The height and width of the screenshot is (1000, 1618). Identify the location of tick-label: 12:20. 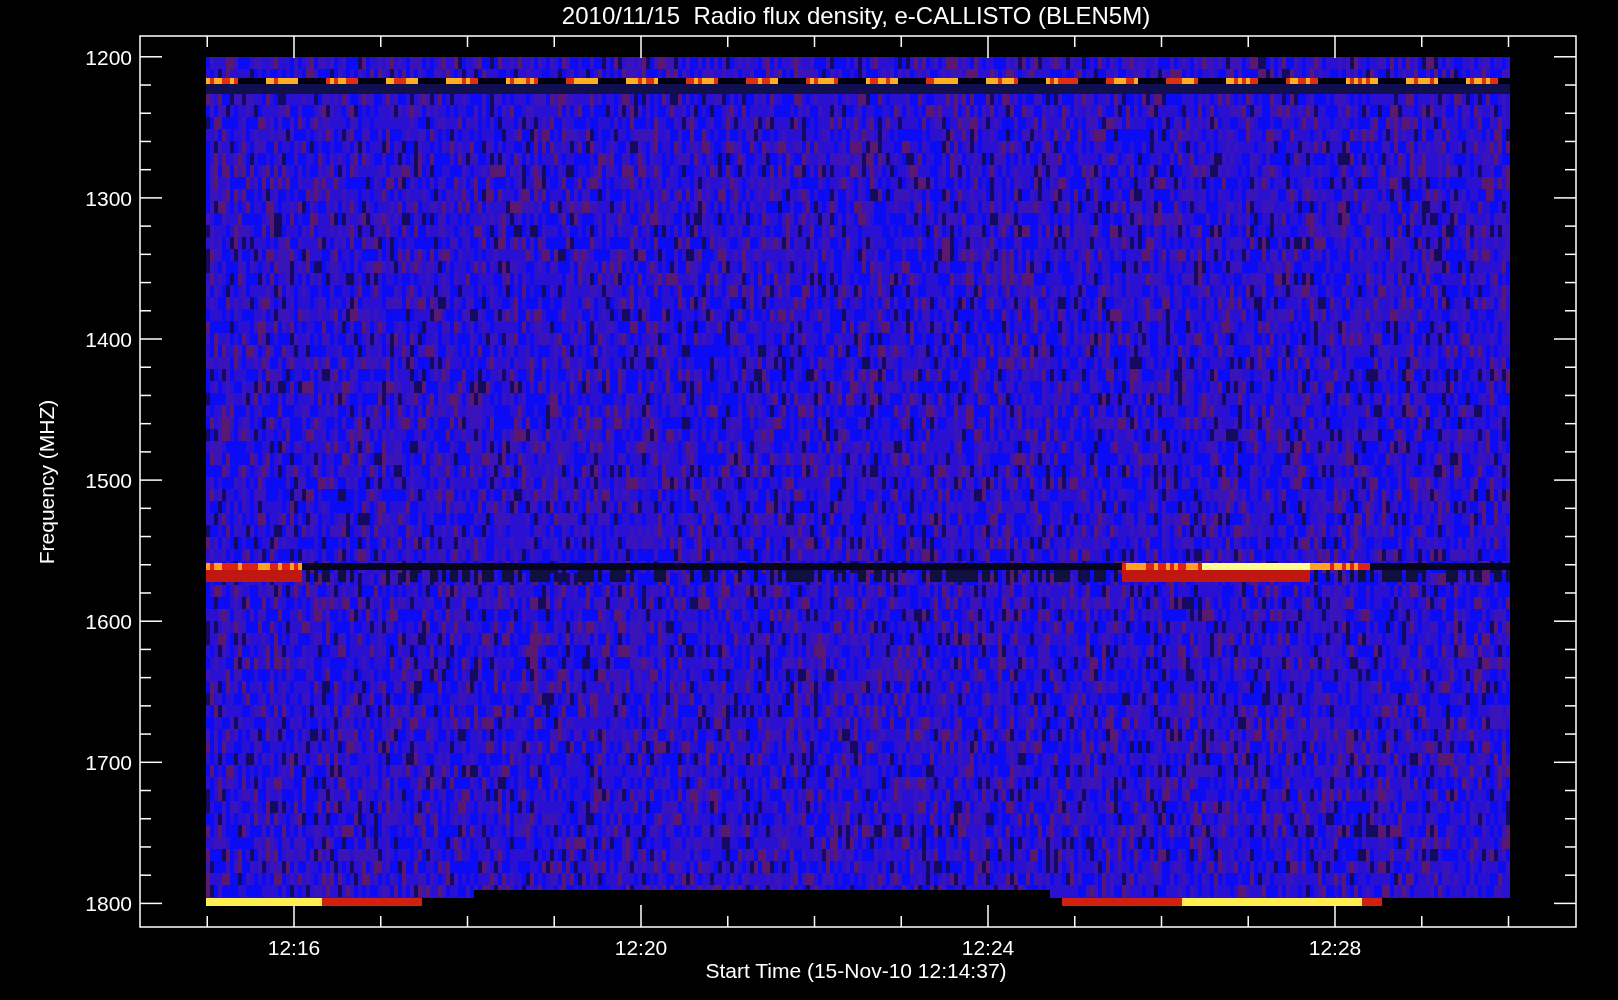
(641, 947).